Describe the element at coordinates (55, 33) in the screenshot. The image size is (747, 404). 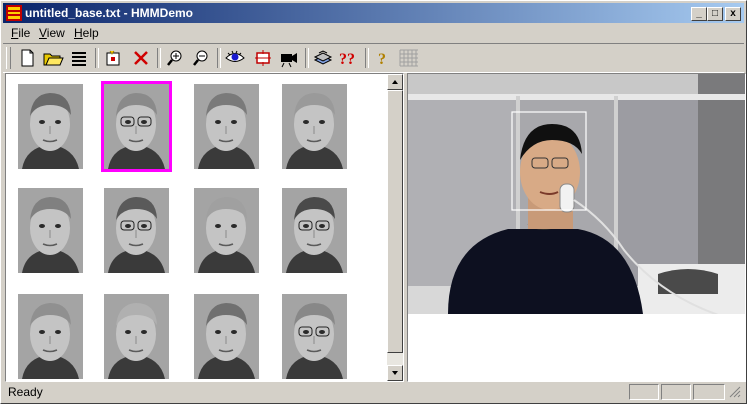
I see `menu-view-label: iew` at that location.